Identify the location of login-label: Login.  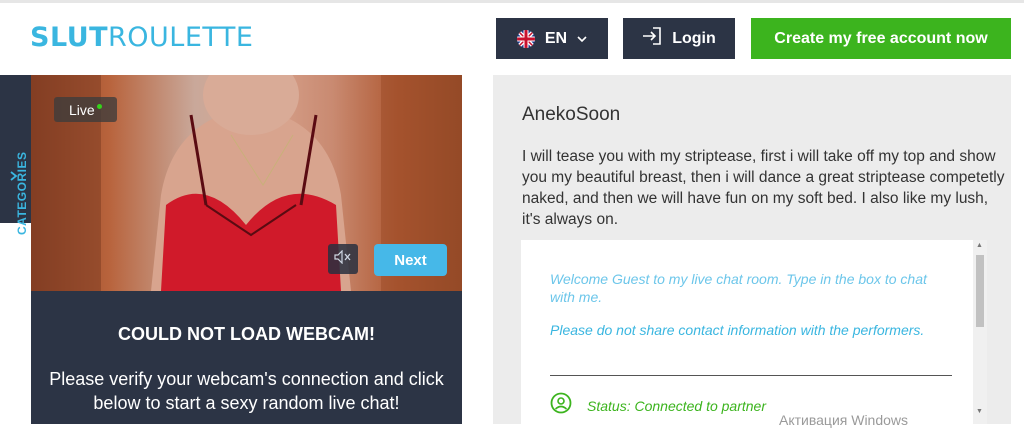
(694, 38).